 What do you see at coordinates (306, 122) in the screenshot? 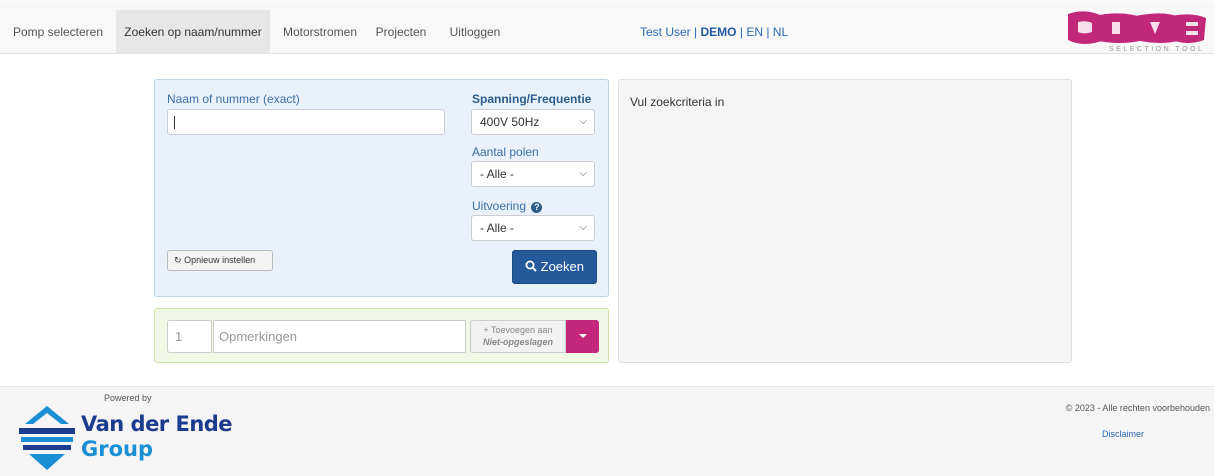
I see `name-number-input` at bounding box center [306, 122].